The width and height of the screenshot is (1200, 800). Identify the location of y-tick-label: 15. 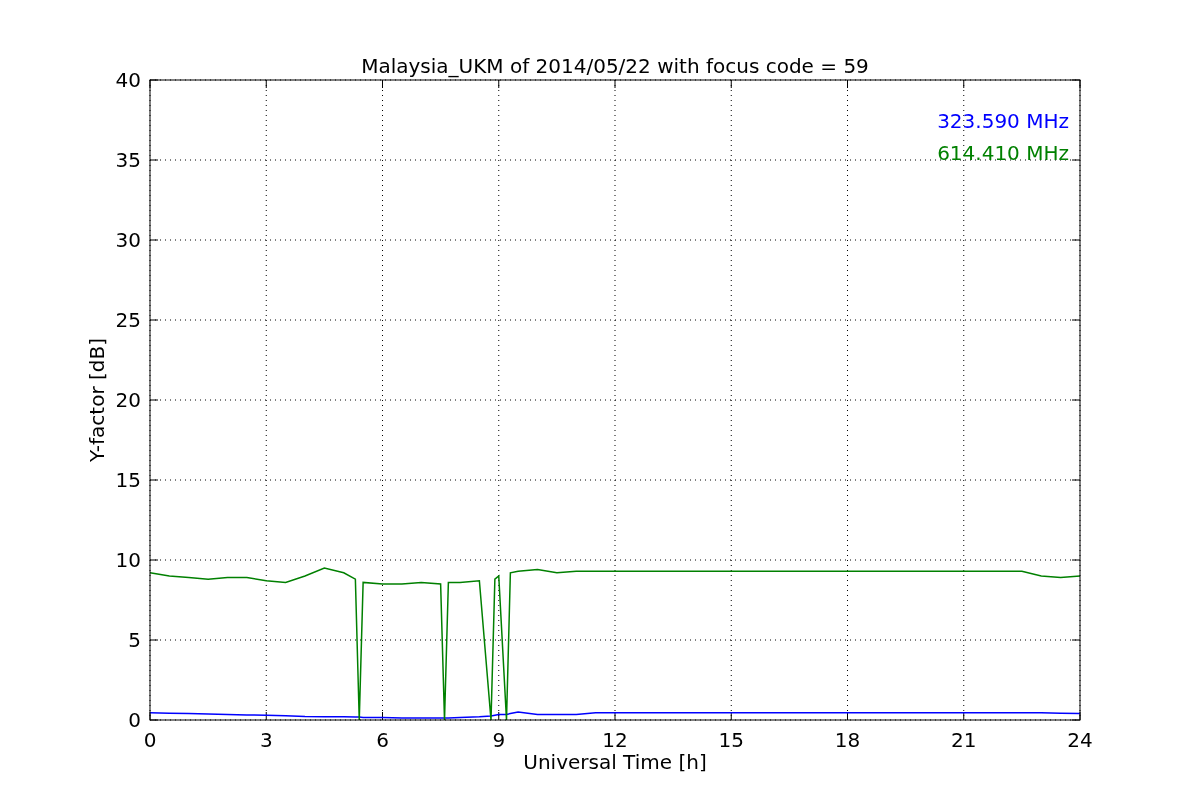
(128, 480).